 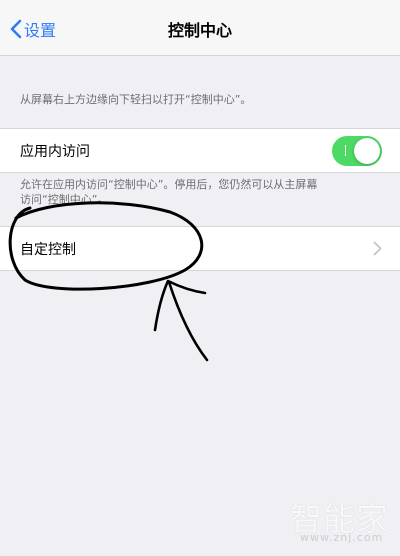 I want to click on customize-controls-row: 自定控制, so click(x=200, y=248).